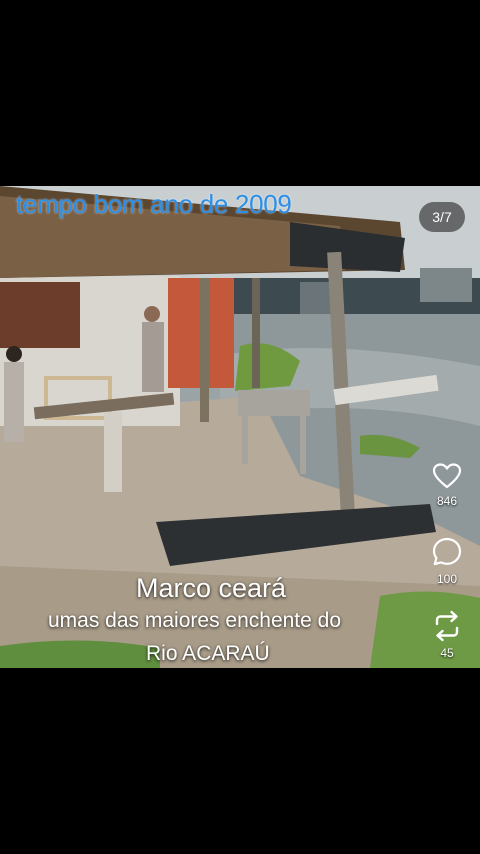  I want to click on post-top-caption: tempo bom ano de 2009, so click(154, 204).